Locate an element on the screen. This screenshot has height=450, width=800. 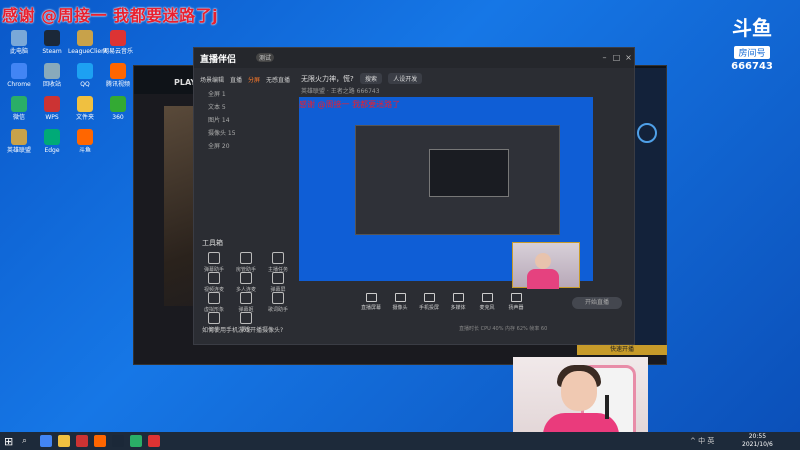
preview-face is located at coordinates (543, 261).